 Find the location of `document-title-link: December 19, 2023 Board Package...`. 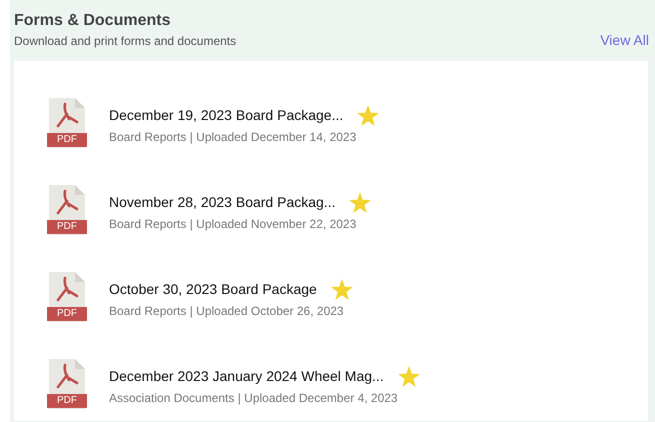

document-title-link: December 19, 2023 Board Package... is located at coordinates (226, 115).